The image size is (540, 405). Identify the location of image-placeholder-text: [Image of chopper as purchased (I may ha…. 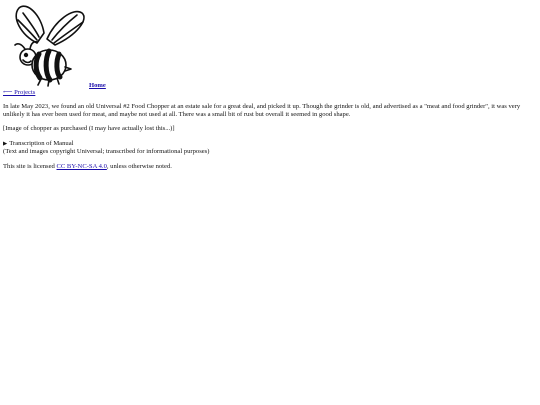
(89, 129).